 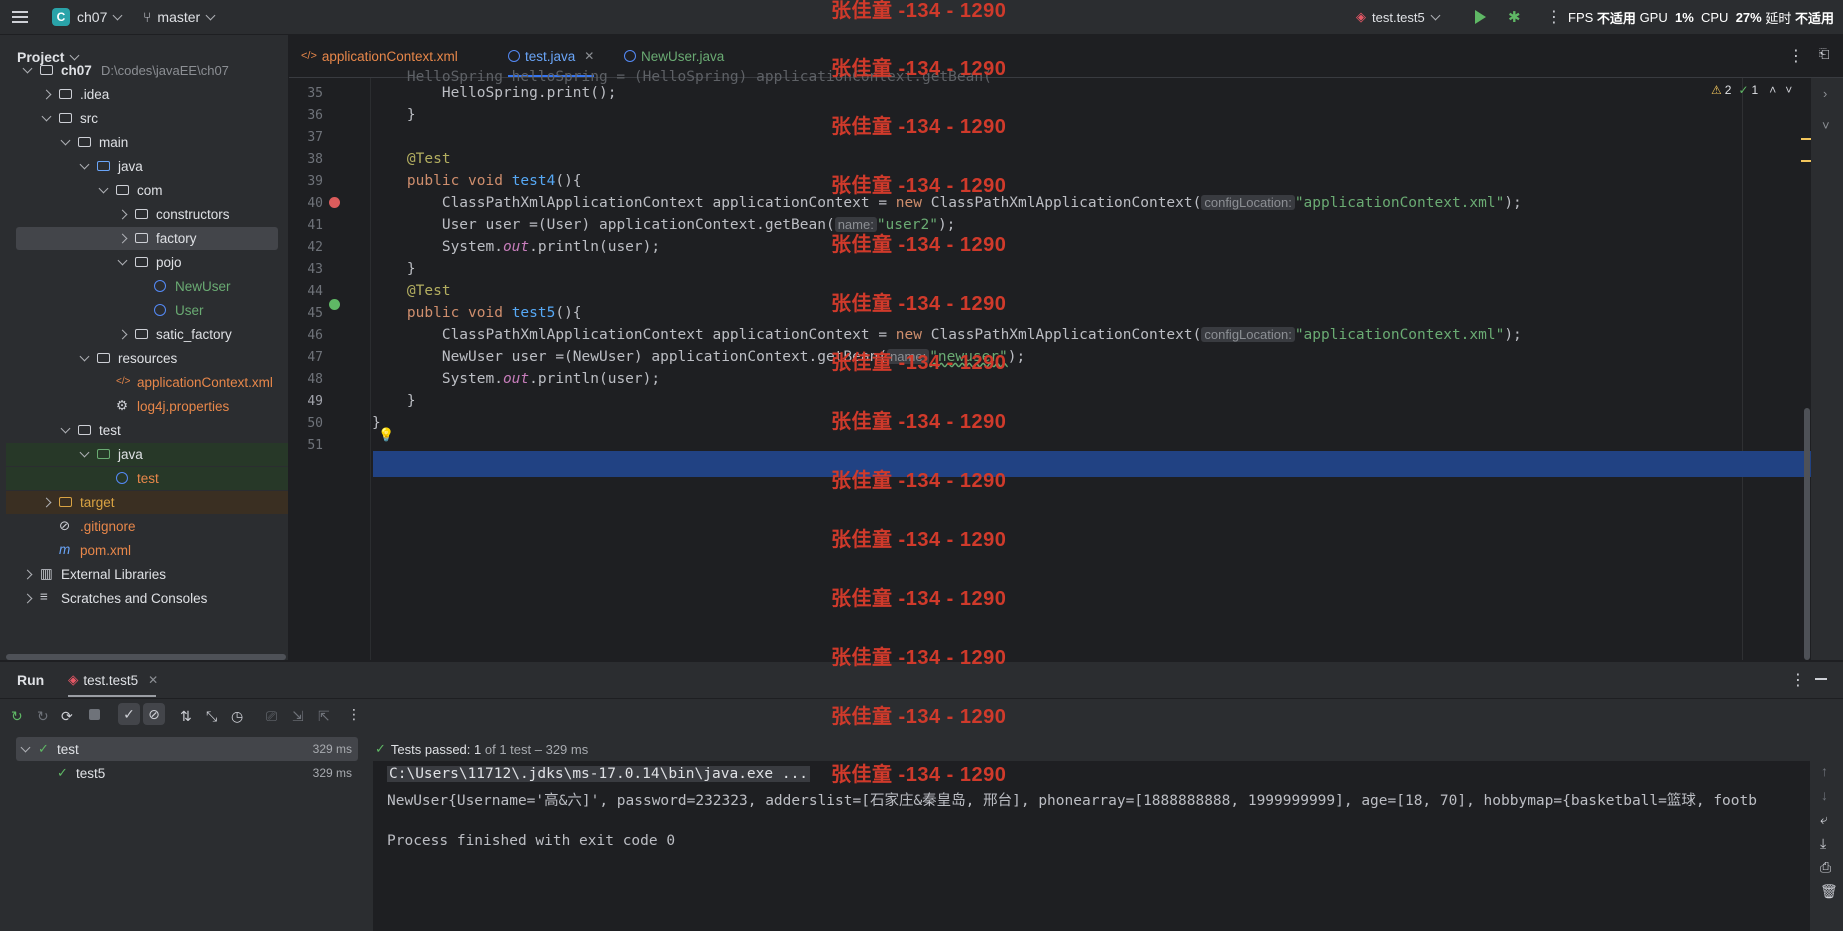 I want to click on test-config-icon: ◈, so click(x=1361, y=16).